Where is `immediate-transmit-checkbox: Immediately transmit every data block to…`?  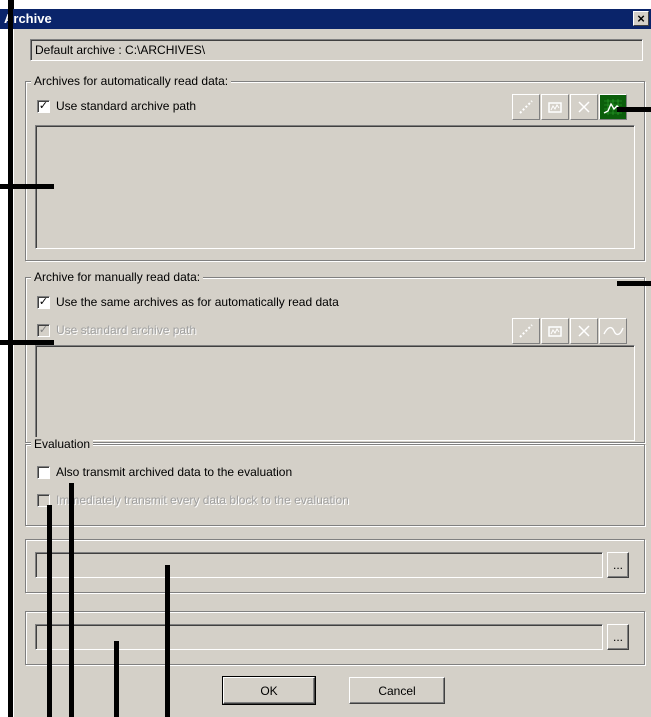 immediate-transmit-checkbox: Immediately transmit every data block to… is located at coordinates (193, 500).